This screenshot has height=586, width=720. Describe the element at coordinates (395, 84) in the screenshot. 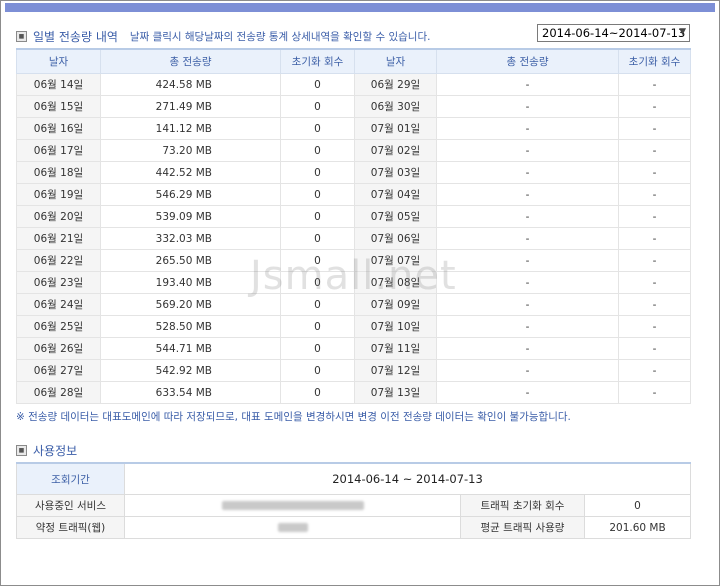

I see `date-cell-right: 06월 29일` at that location.